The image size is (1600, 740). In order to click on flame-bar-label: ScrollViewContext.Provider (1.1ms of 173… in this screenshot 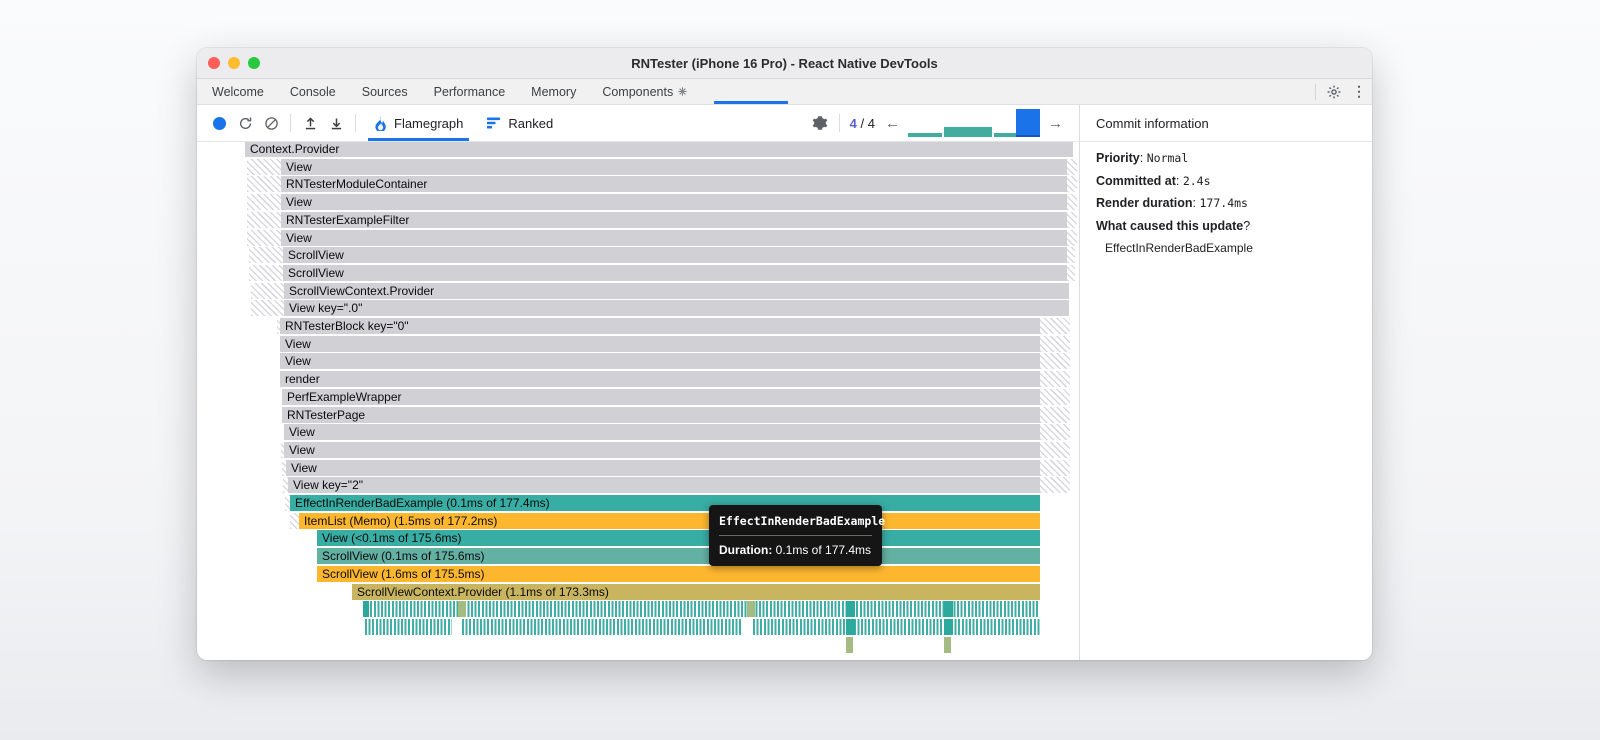, I will do `click(483, 591)`.